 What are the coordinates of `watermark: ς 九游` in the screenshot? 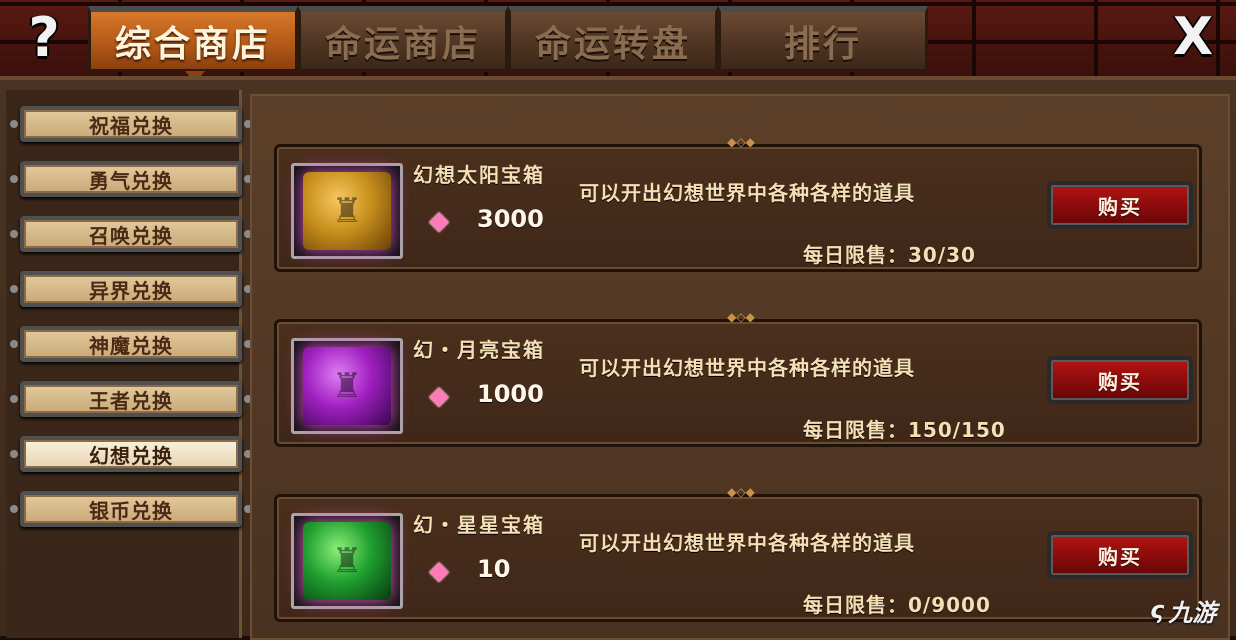 It's located at (1193, 610).